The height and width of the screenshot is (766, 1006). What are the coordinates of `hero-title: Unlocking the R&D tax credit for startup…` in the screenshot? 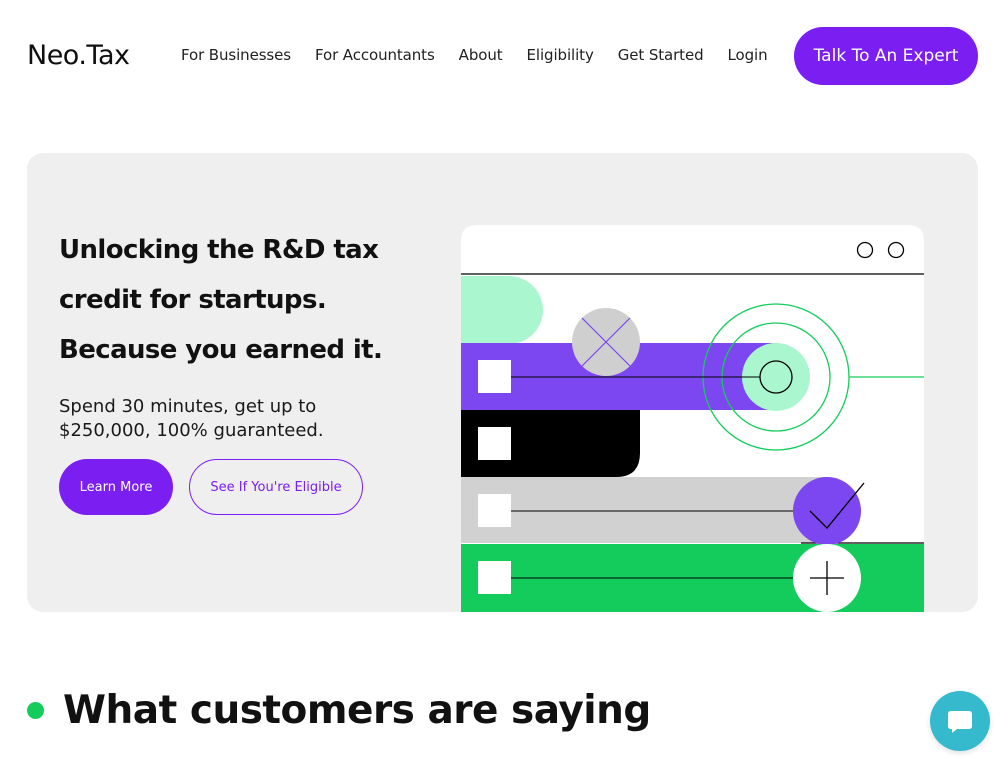 It's located at (249, 300).